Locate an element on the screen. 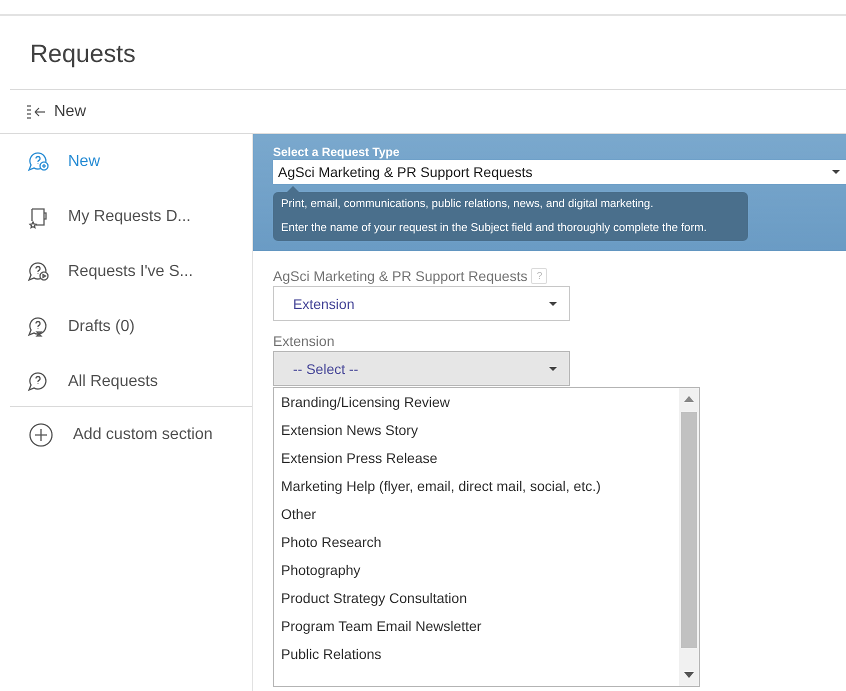 This screenshot has width=846, height=691. field-label: AgSci Marketing & PR Support Requests is located at coordinates (400, 276).